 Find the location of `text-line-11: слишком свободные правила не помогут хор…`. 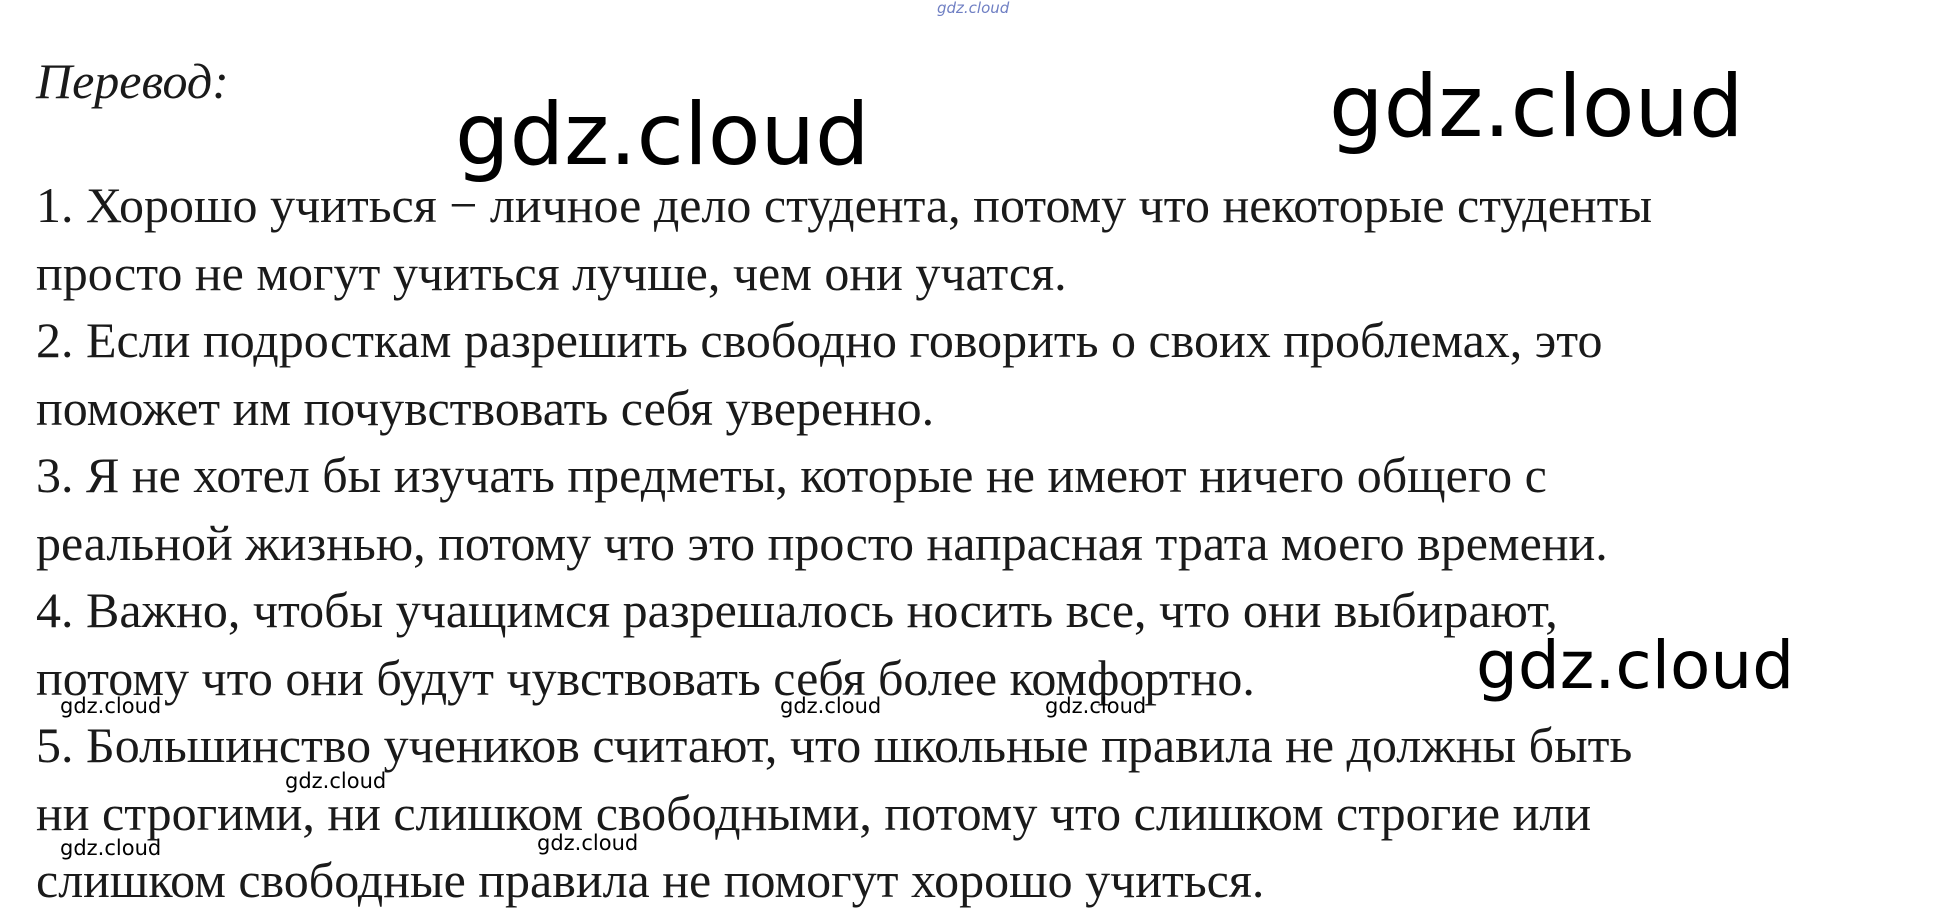

text-line-11: слишком свободные правила не помогут хор… is located at coordinates (650, 880).